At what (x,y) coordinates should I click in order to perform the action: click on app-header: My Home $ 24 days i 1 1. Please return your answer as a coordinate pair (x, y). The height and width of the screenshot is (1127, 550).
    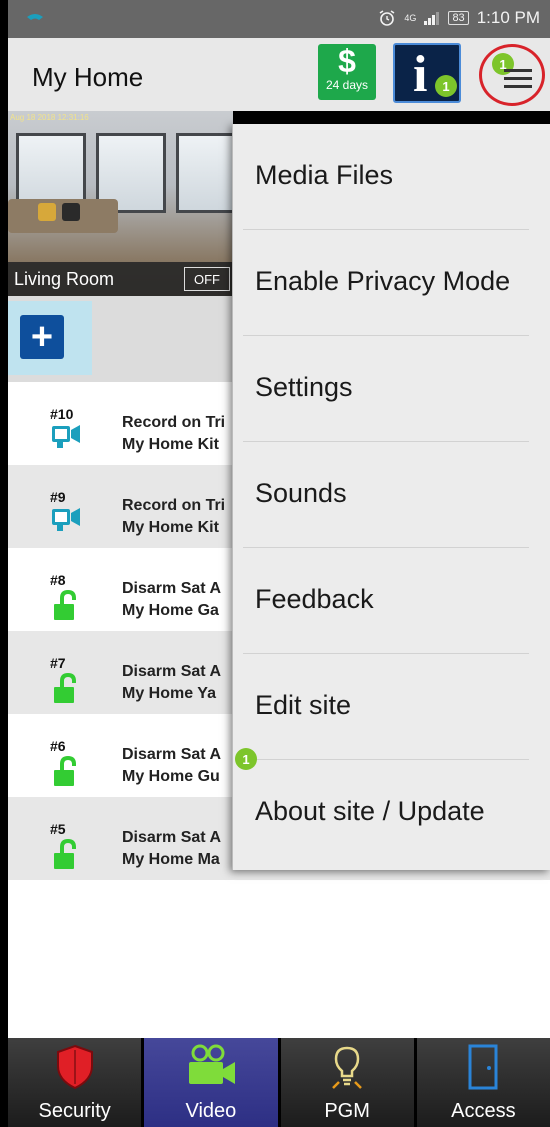
    Looking at the image, I should click on (279, 74).